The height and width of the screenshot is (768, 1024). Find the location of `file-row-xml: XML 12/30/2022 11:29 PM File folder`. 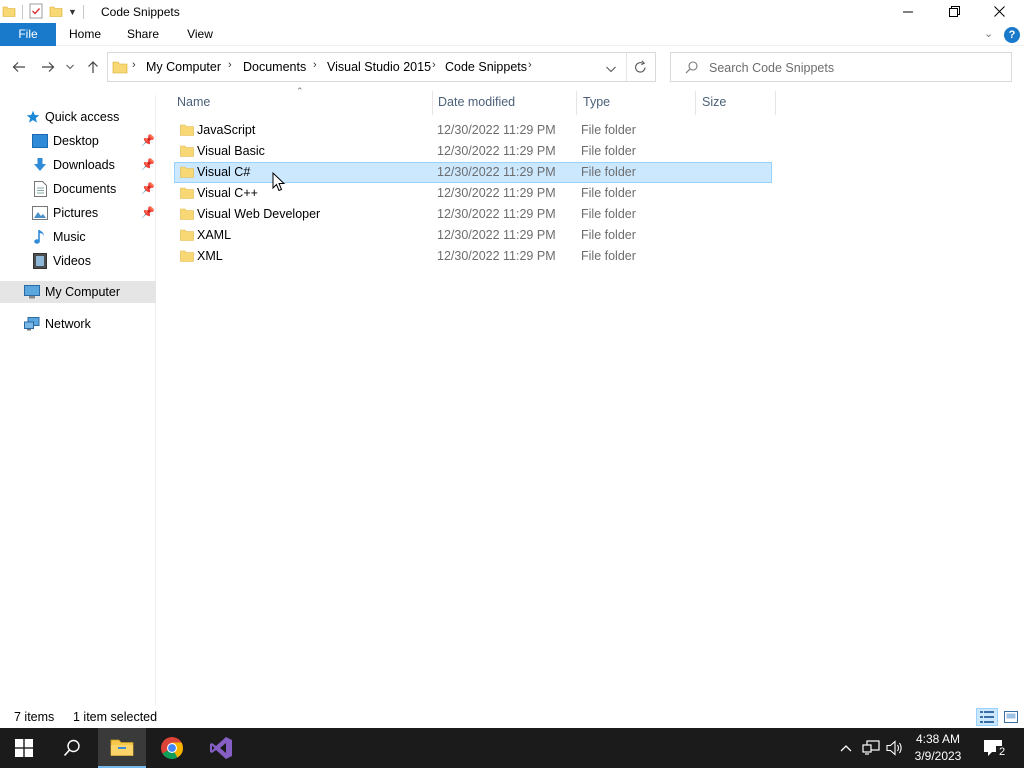

file-row-xml: XML 12/30/2022 11:29 PM File folder is located at coordinates (473, 256).